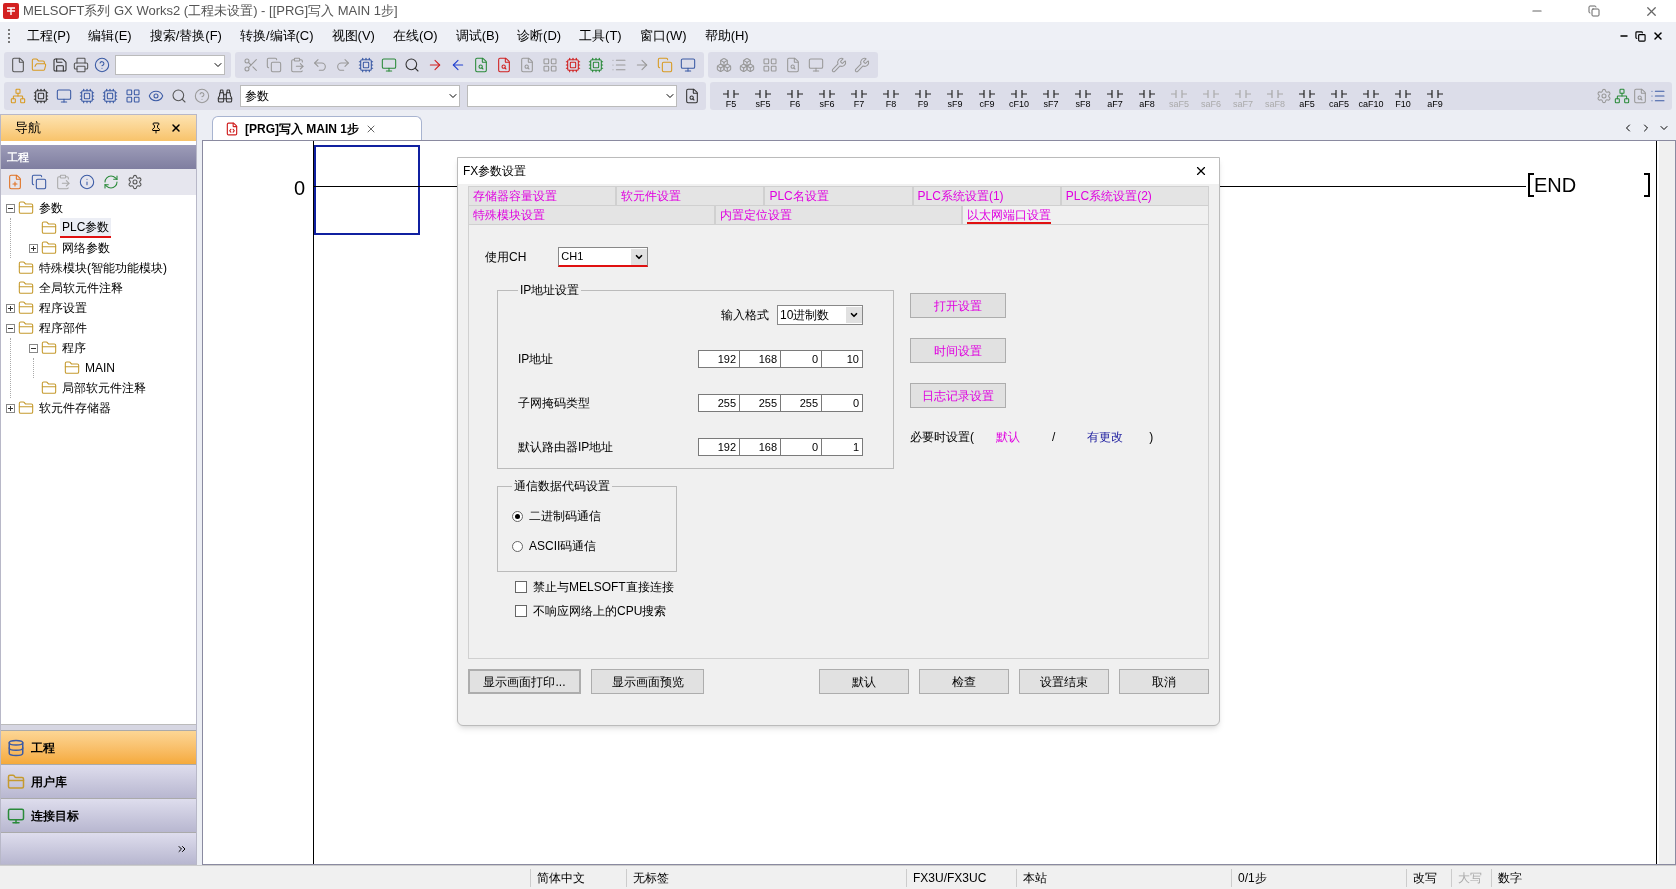  Describe the element at coordinates (864, 681) in the screenshot. I see `dialog-button: 默认` at that location.